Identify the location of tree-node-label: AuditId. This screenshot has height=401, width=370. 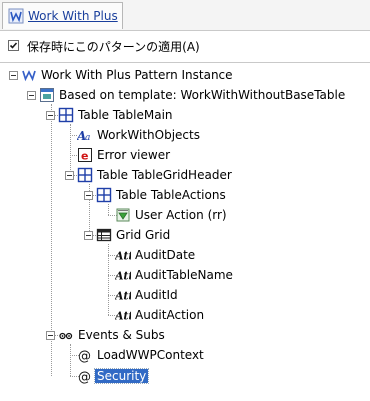
(156, 295).